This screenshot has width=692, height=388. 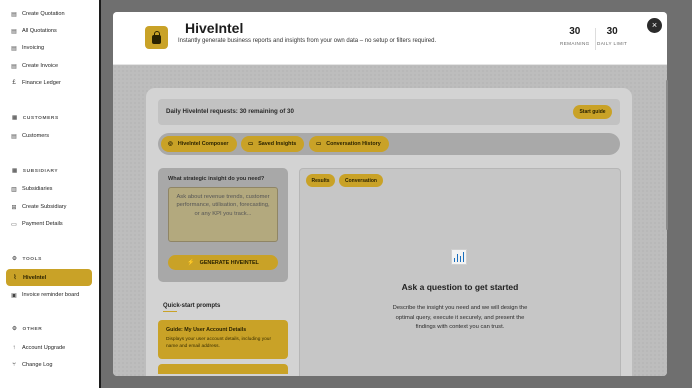 I want to click on sidebar-item-create-quotation: ▤ Create Quotation, so click(x=52, y=14).